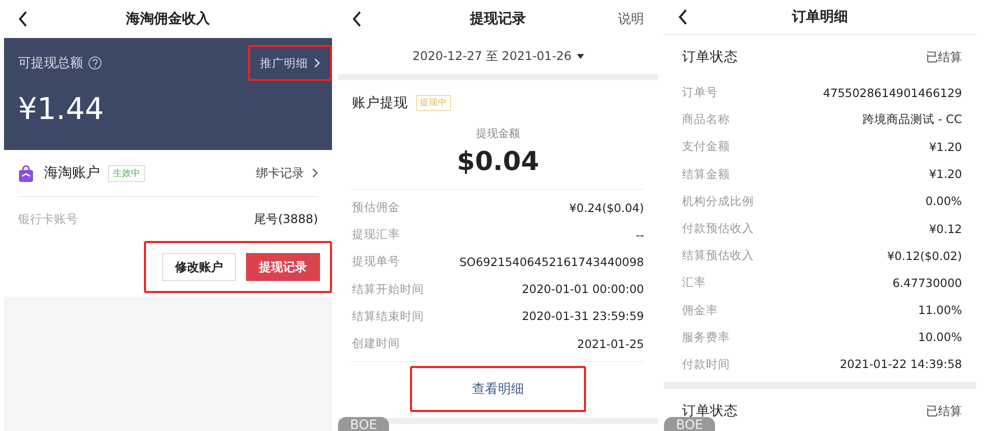 Image resolution: width=991 pixels, height=431 pixels. Describe the element at coordinates (706, 146) in the screenshot. I see `field-label: 支付金额` at that location.